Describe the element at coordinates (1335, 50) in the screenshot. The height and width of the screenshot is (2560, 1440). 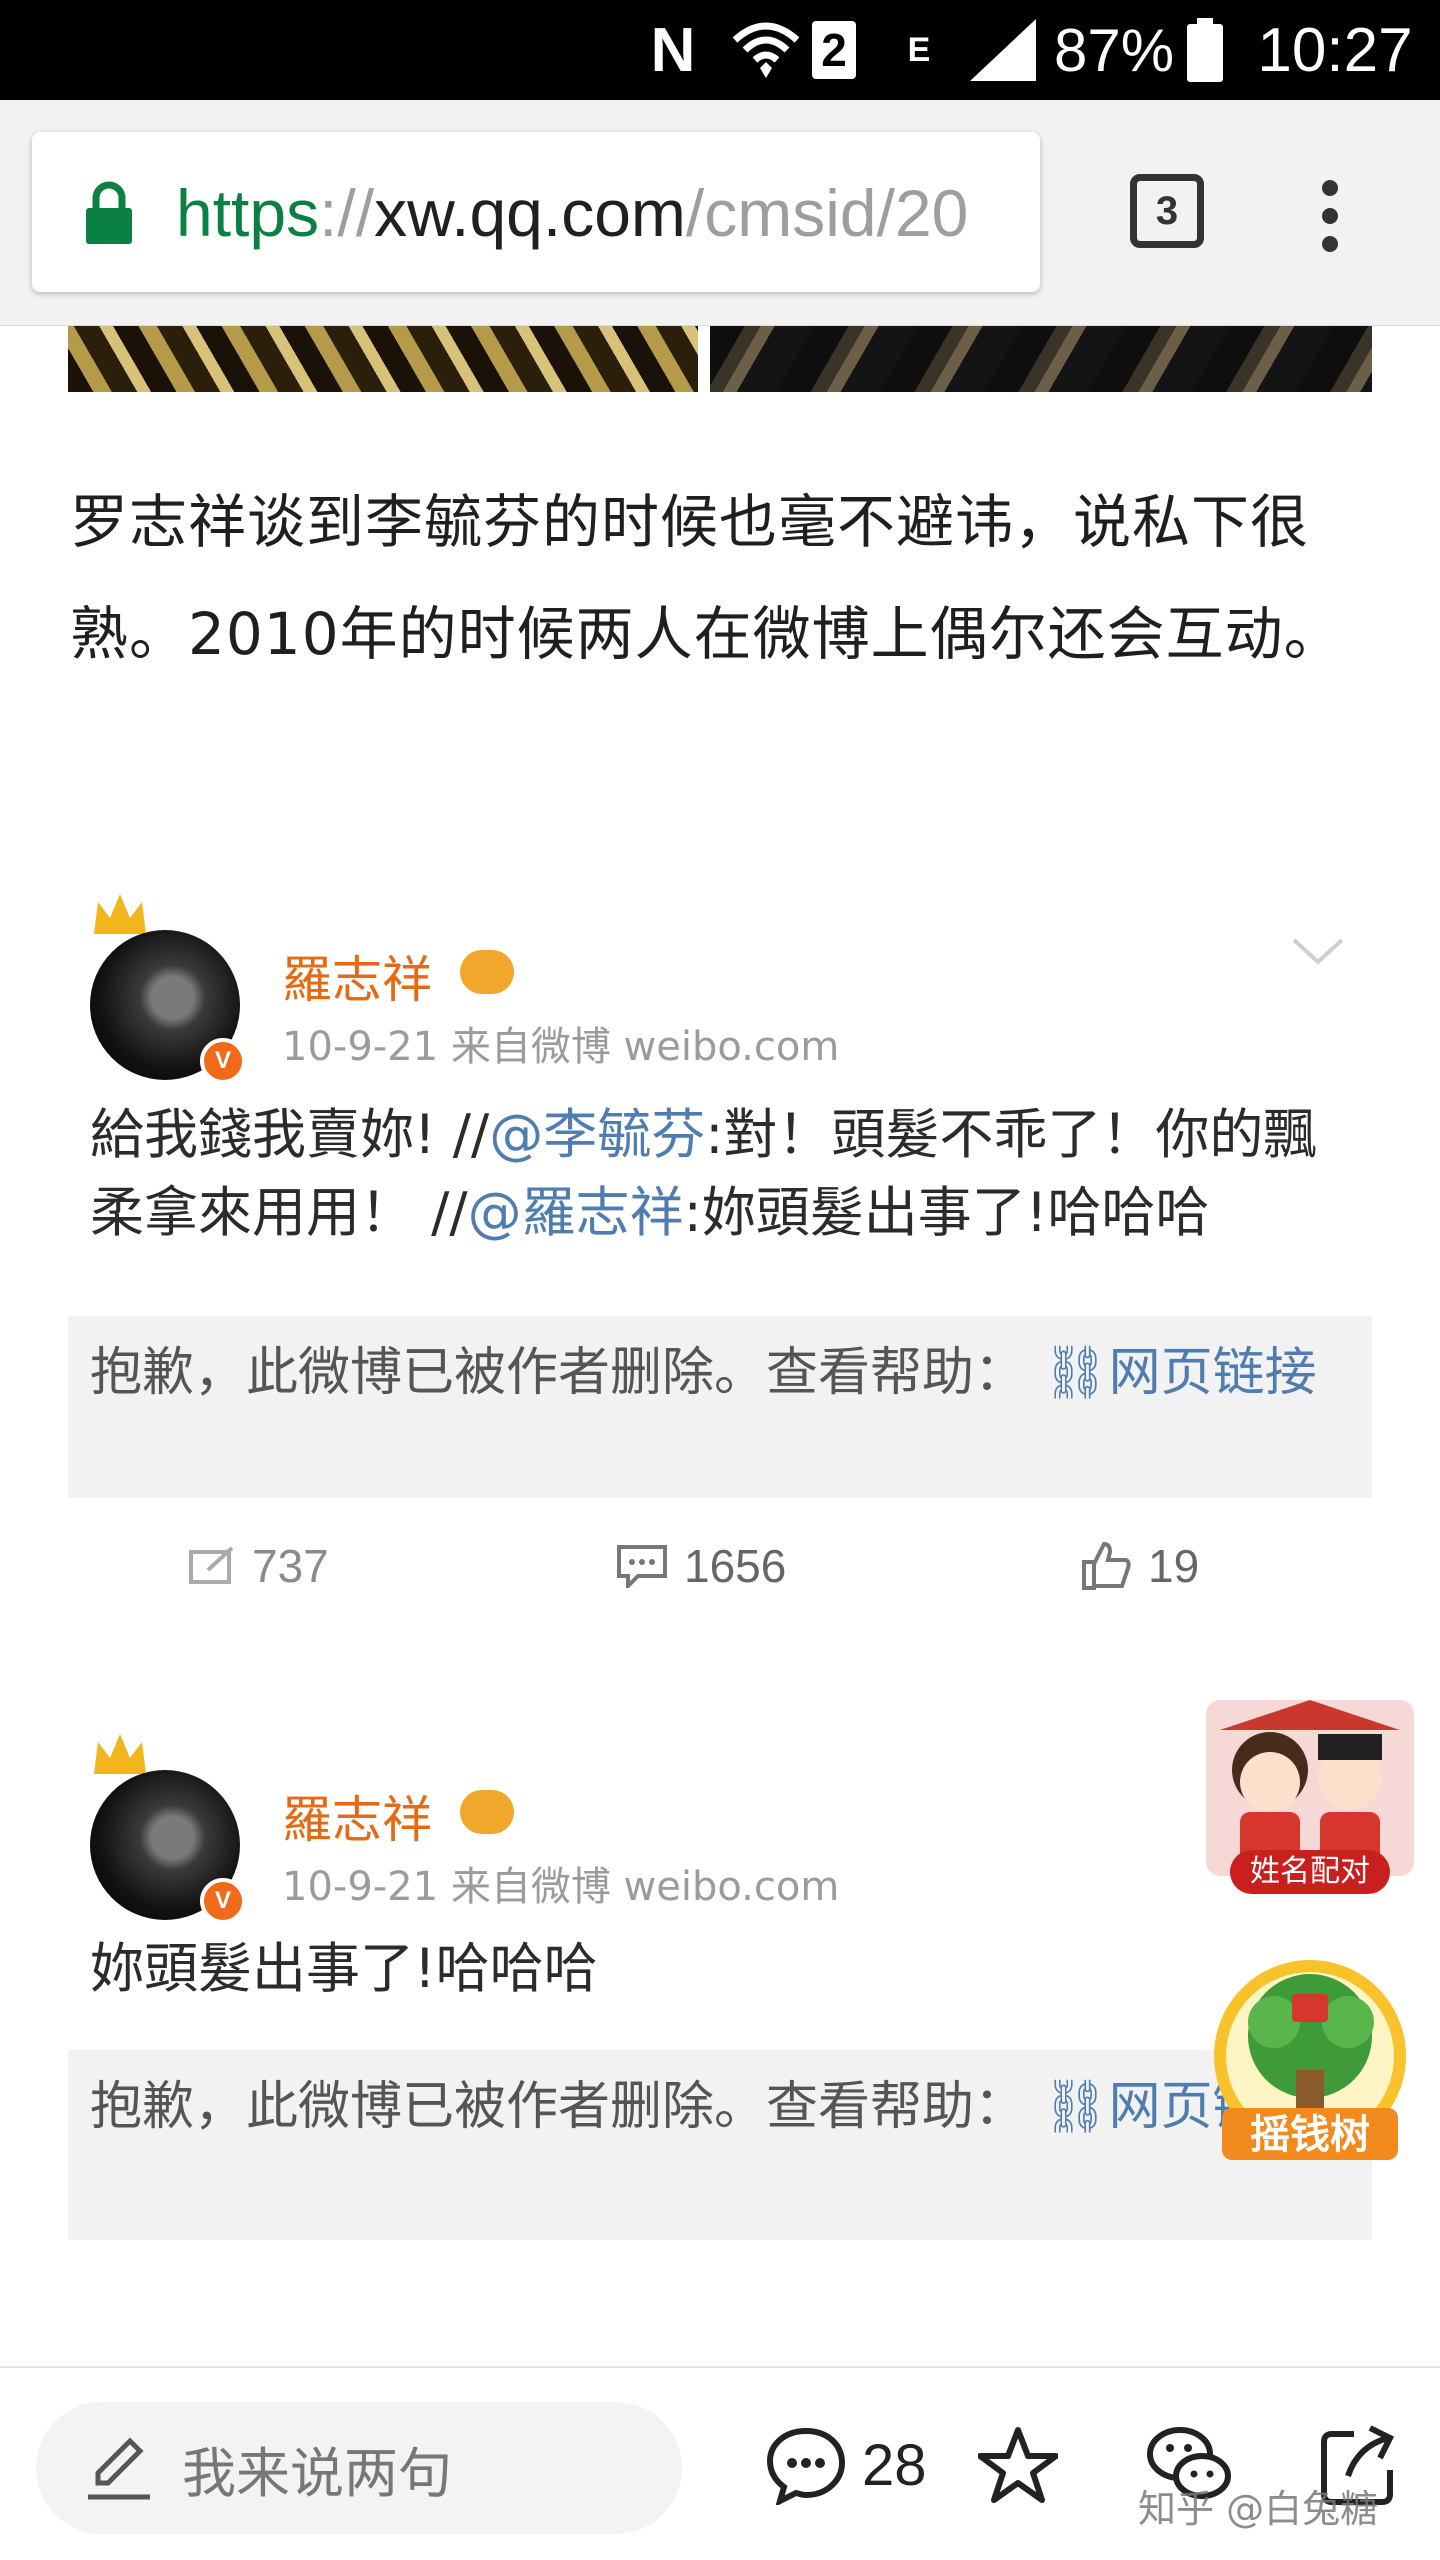
I see `clock: 10:27` at that location.